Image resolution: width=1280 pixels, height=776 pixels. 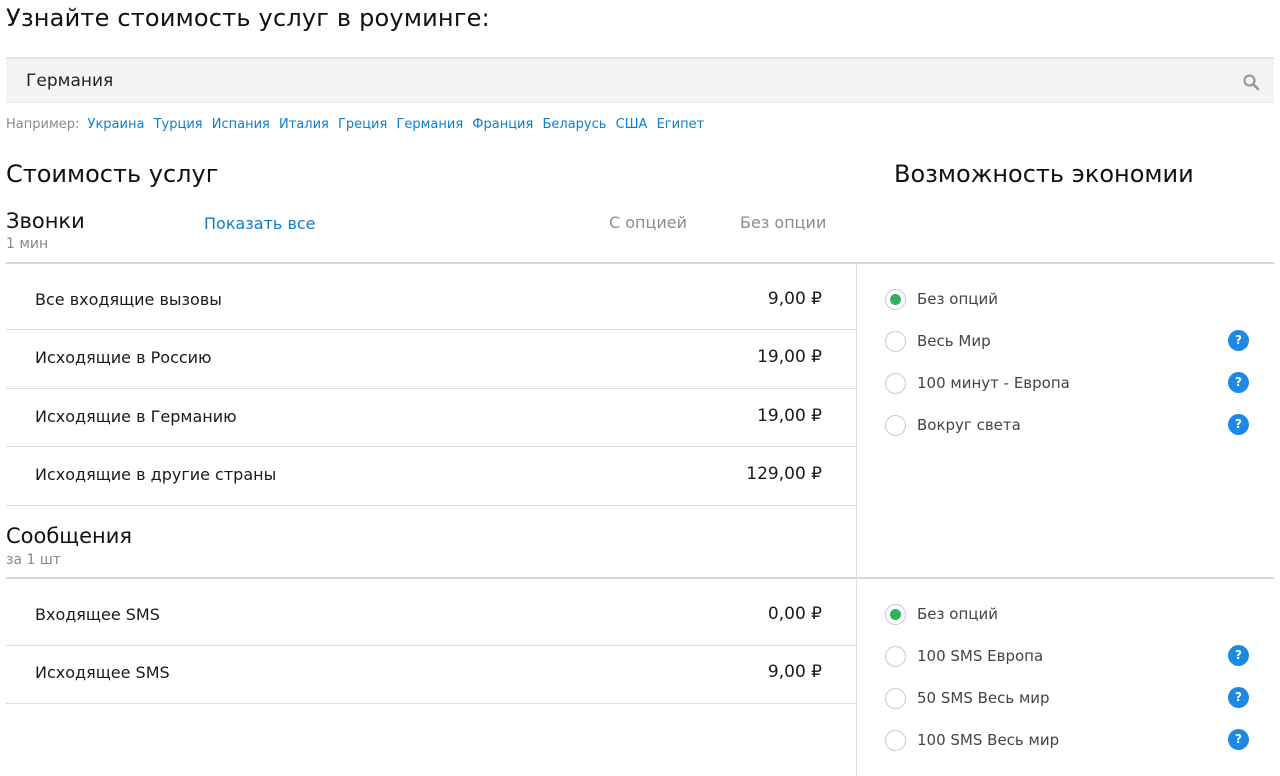 What do you see at coordinates (954, 341) in the screenshot?
I see `option-label: Весь Мир` at bounding box center [954, 341].